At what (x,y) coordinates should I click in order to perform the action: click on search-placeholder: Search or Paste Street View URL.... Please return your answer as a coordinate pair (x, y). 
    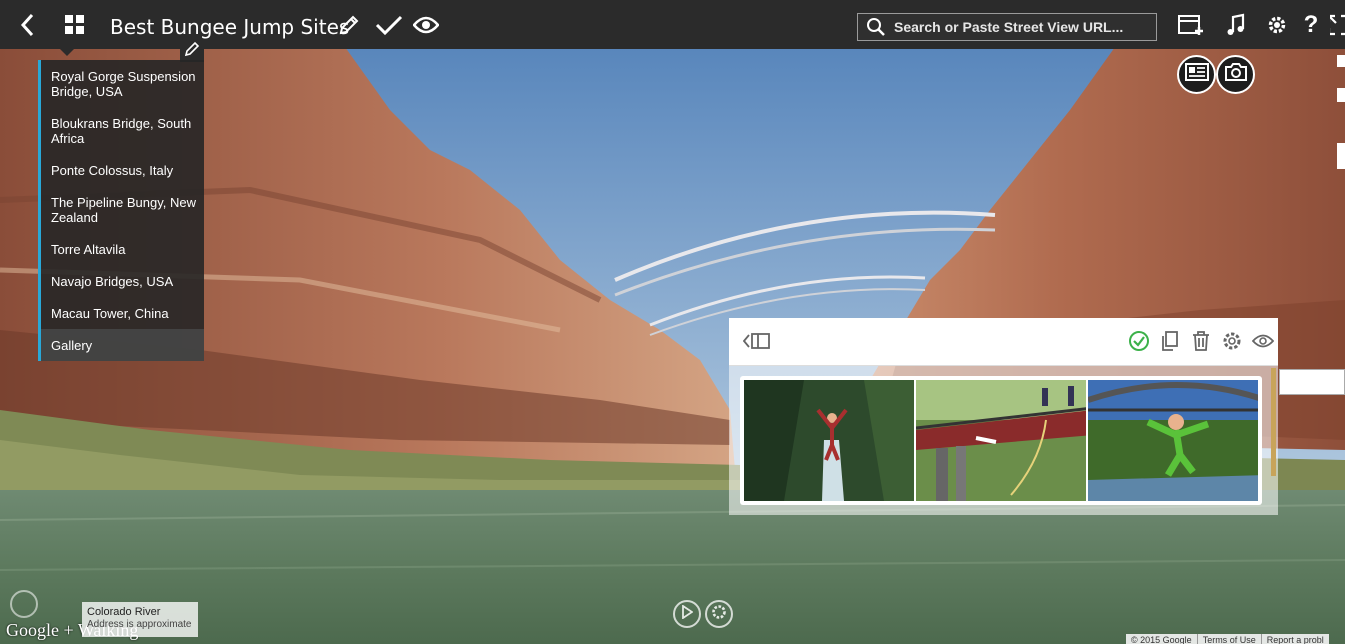
    Looking at the image, I should click on (1009, 27).